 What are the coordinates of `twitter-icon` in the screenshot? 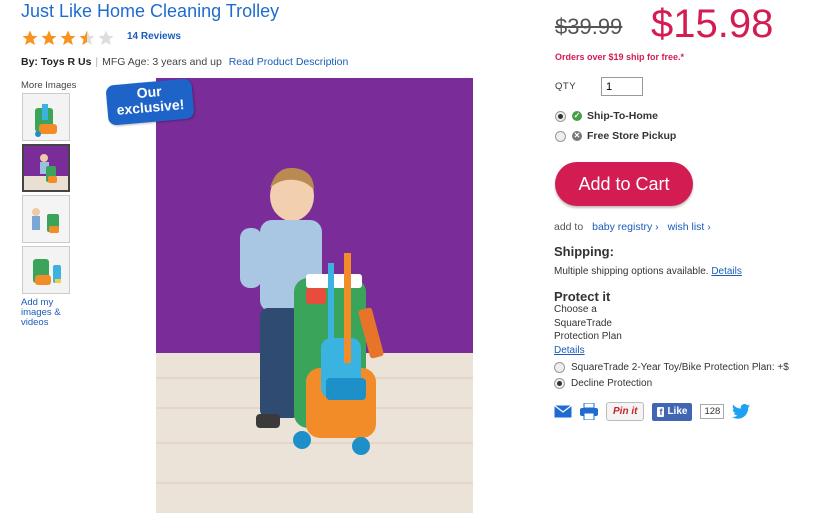 It's located at (741, 411).